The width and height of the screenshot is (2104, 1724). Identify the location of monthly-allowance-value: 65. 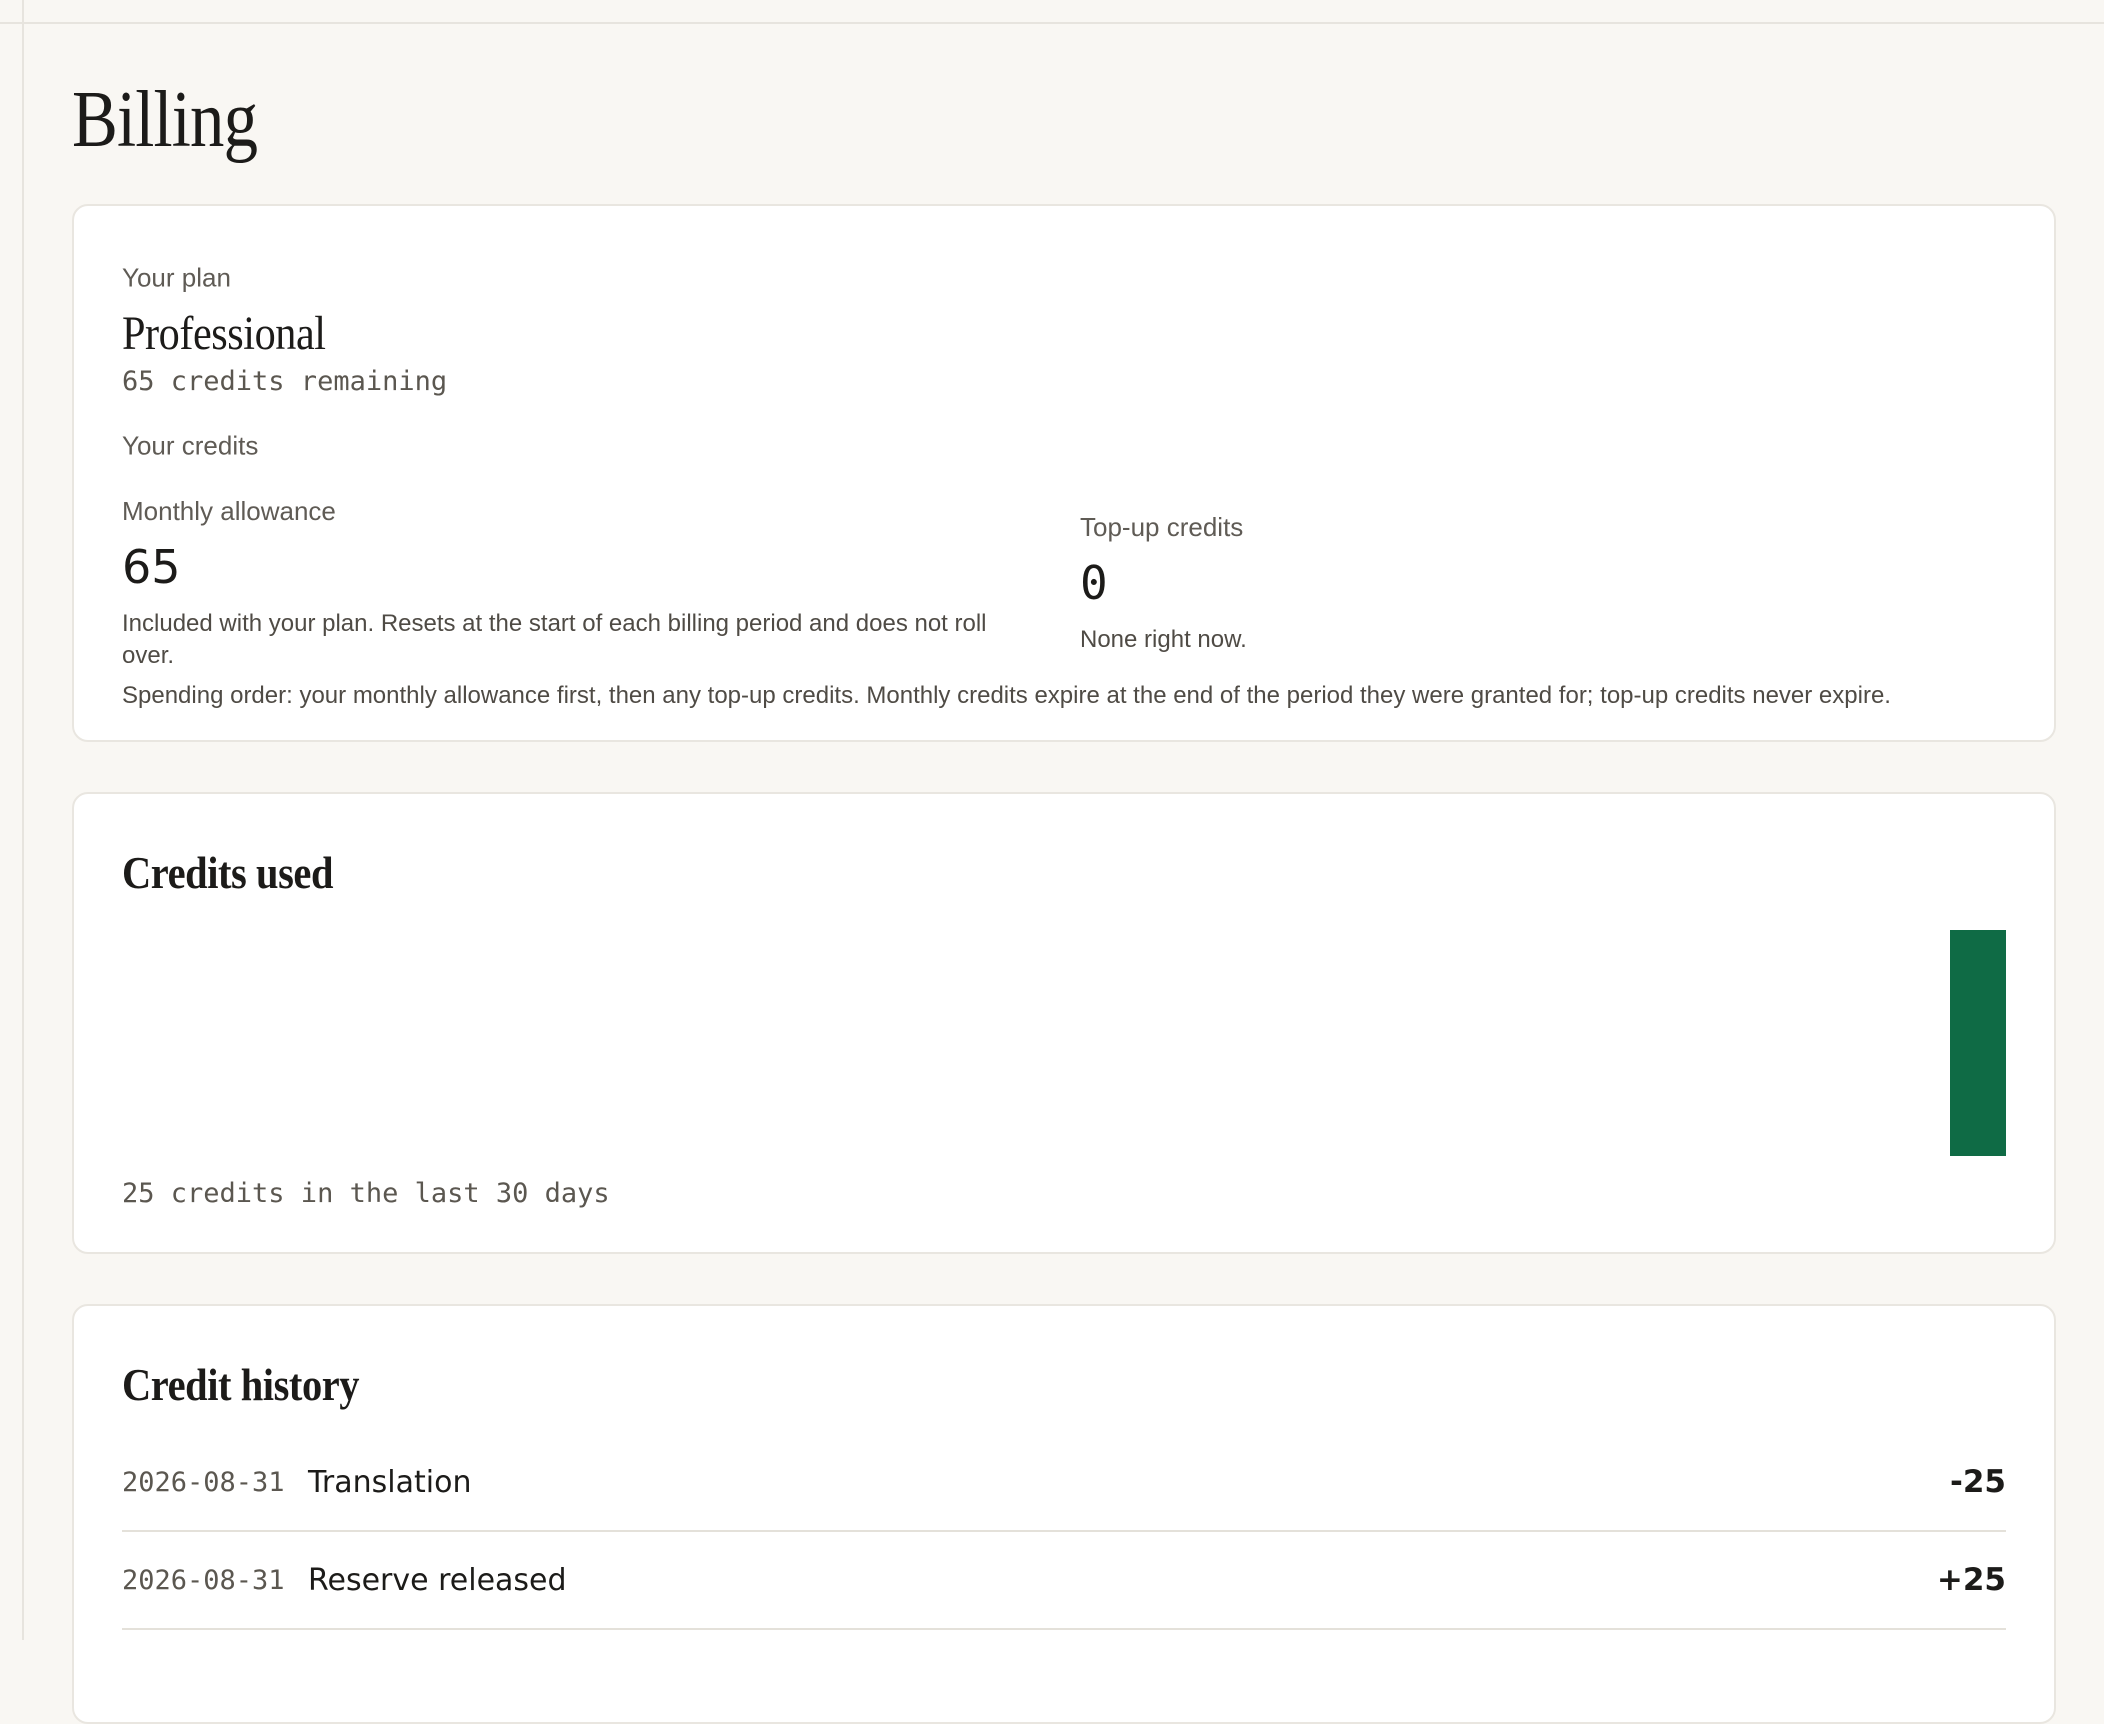
(151, 567).